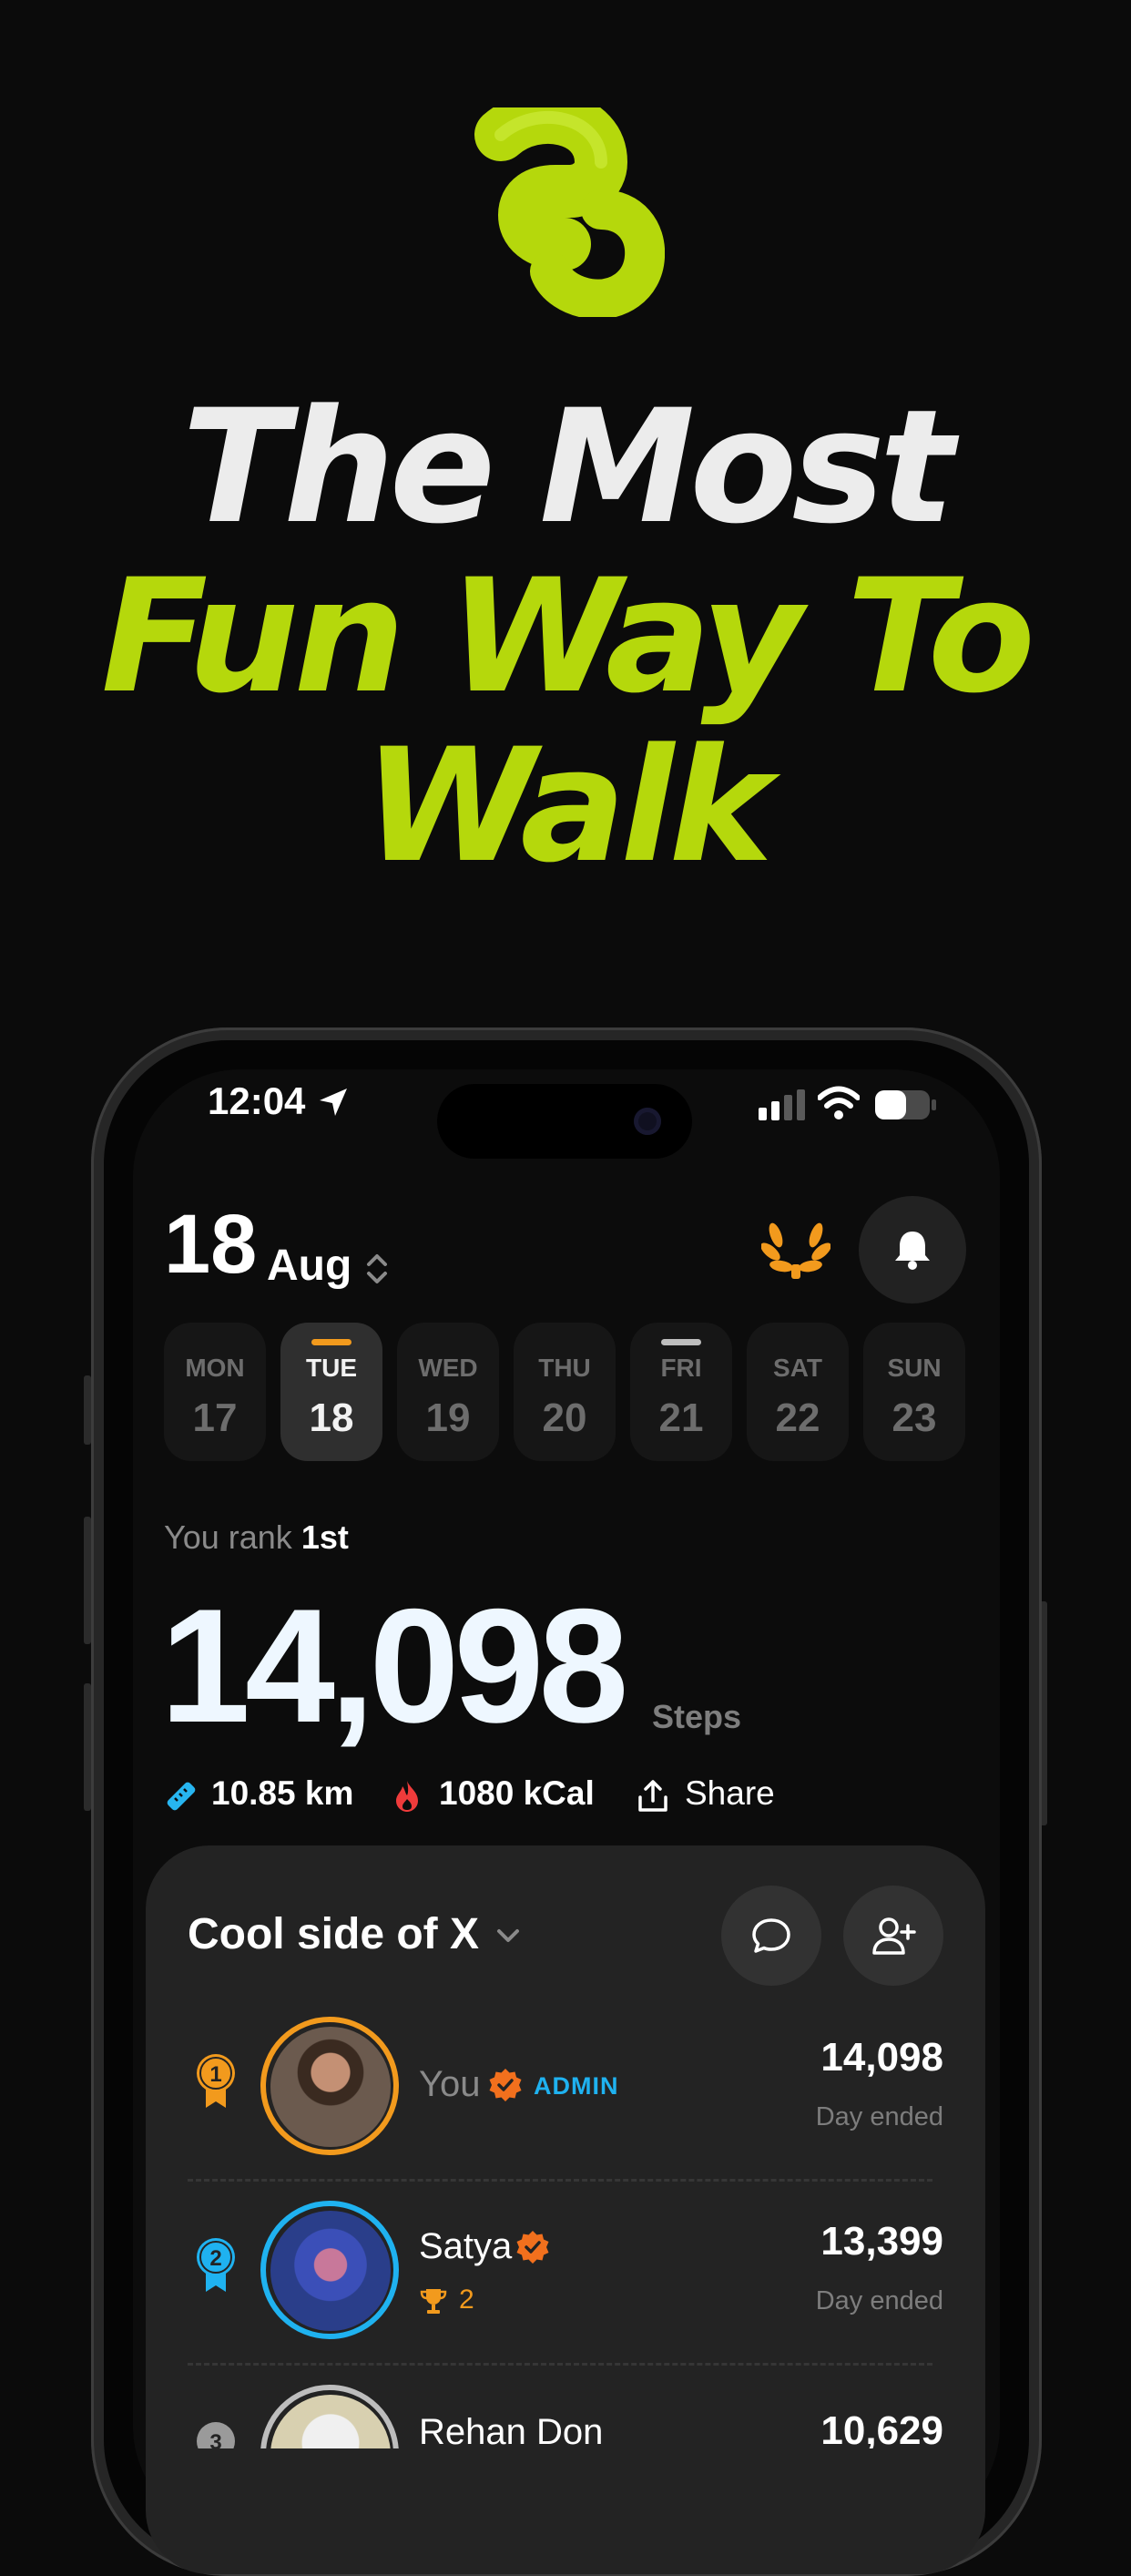 This screenshot has width=1131, height=2576. I want to click on step-count: 14,098, so click(394, 1665).